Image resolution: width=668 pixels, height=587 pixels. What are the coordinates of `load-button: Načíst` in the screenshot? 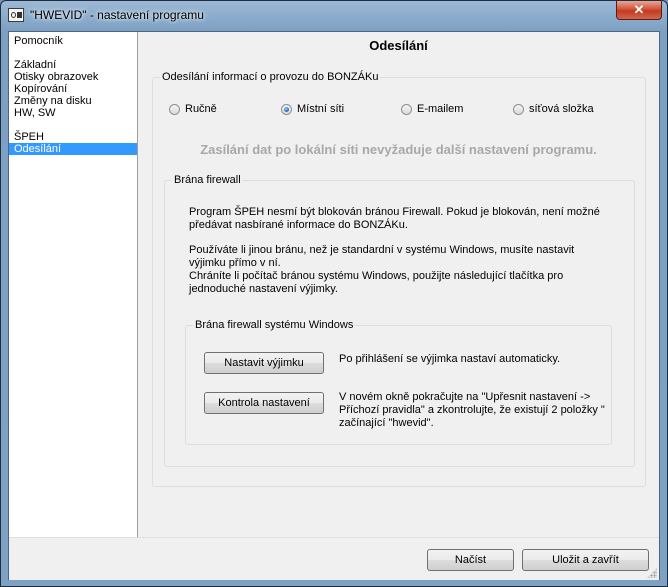 It's located at (470, 560).